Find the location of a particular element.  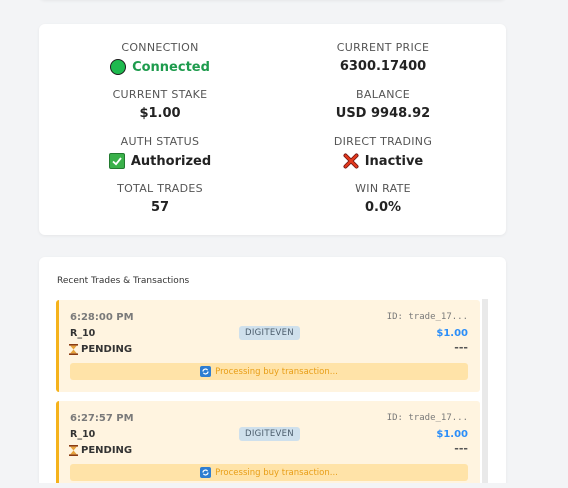

current-stake-stat: CURRENT STAKE $1.00 is located at coordinates (160, 104).